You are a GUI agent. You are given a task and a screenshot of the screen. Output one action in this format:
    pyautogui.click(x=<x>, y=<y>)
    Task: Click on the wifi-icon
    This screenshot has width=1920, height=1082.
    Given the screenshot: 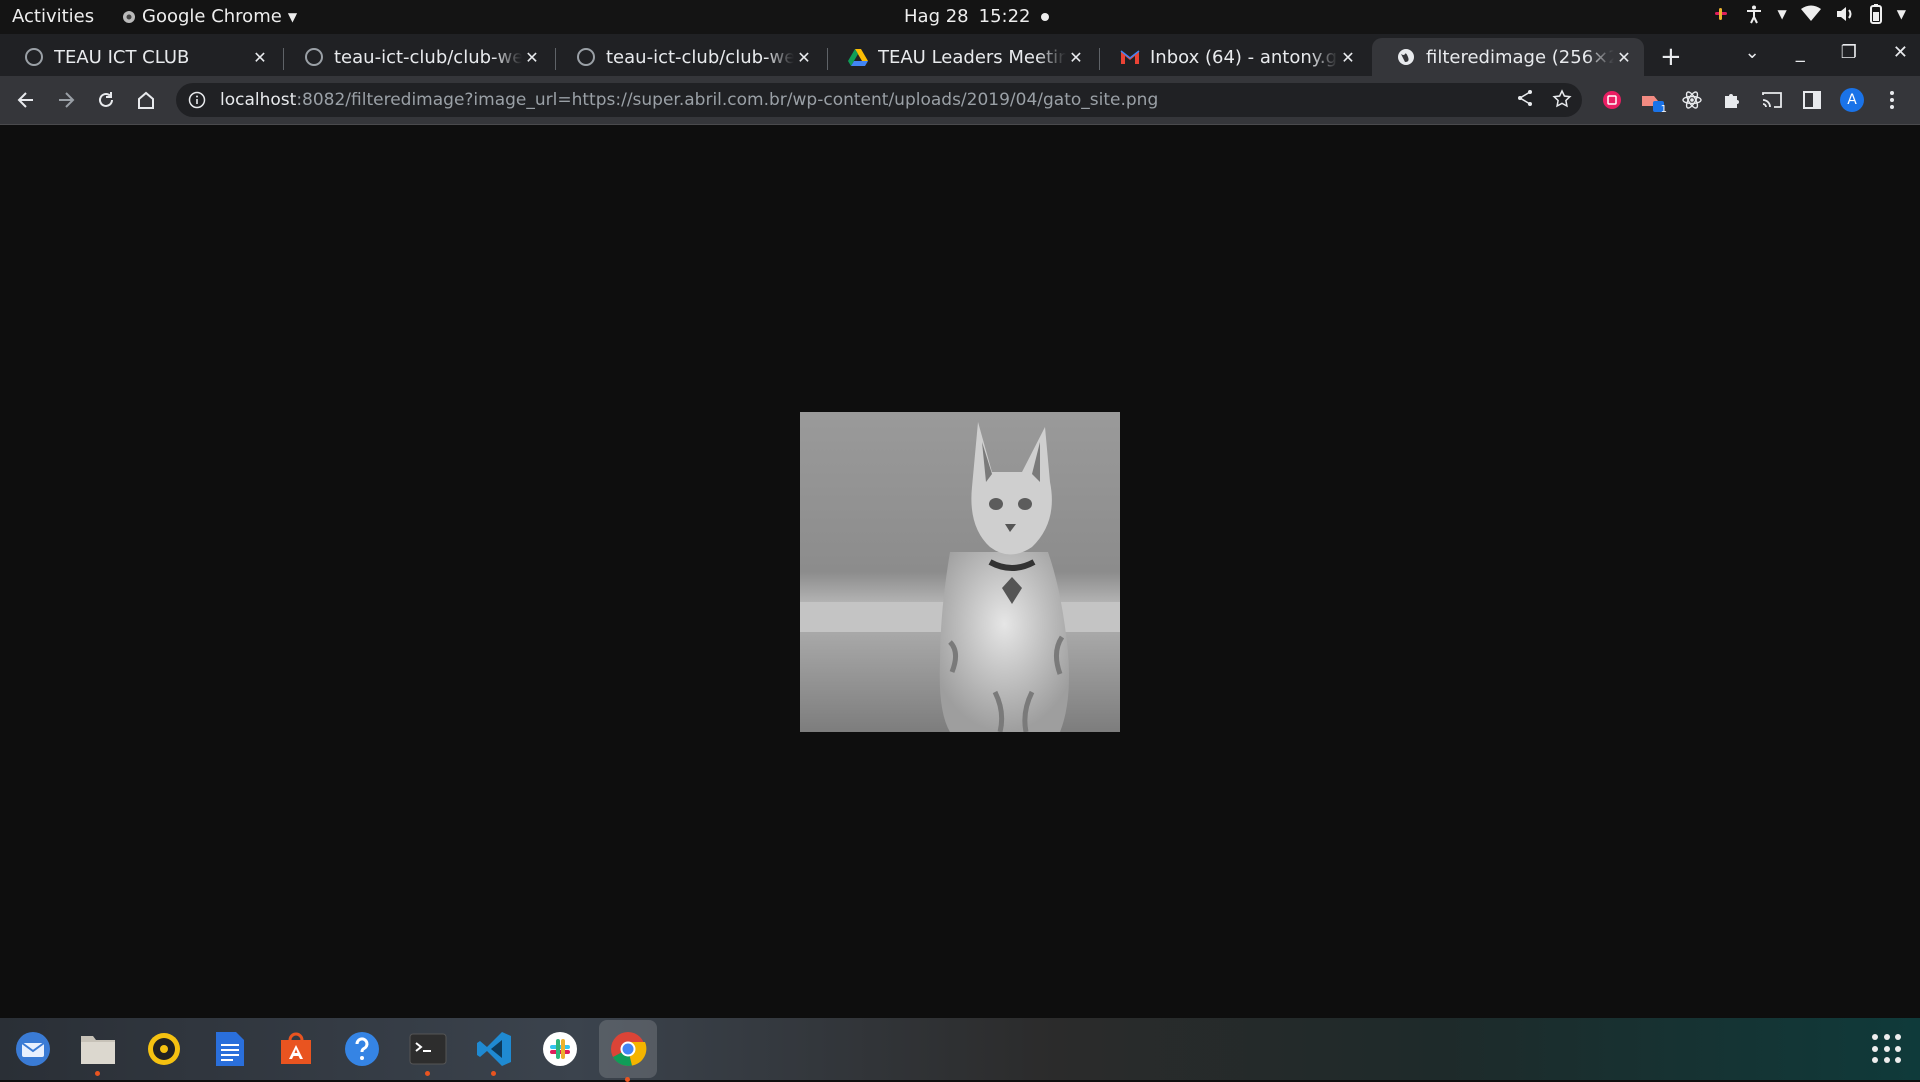 What is the action you would take?
    pyautogui.click(x=1810, y=14)
    